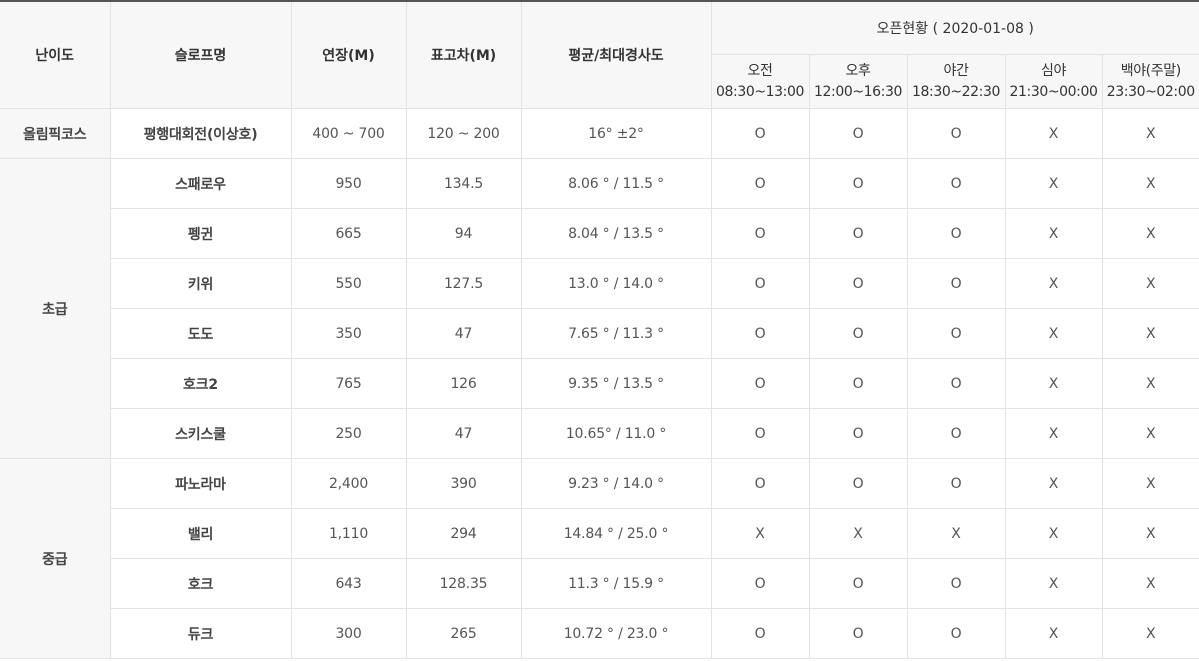 Image resolution: width=1199 pixels, height=661 pixels. What do you see at coordinates (956, 70) in the screenshot?
I see `session-name: 야간` at bounding box center [956, 70].